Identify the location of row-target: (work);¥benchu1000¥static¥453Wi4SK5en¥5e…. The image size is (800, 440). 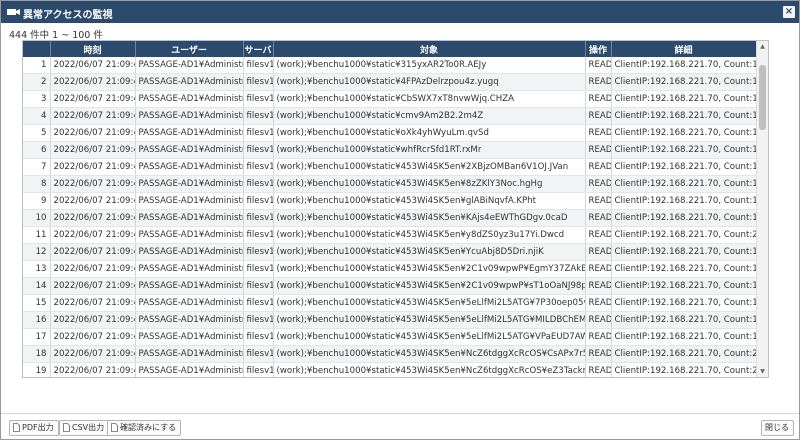
(429, 337).